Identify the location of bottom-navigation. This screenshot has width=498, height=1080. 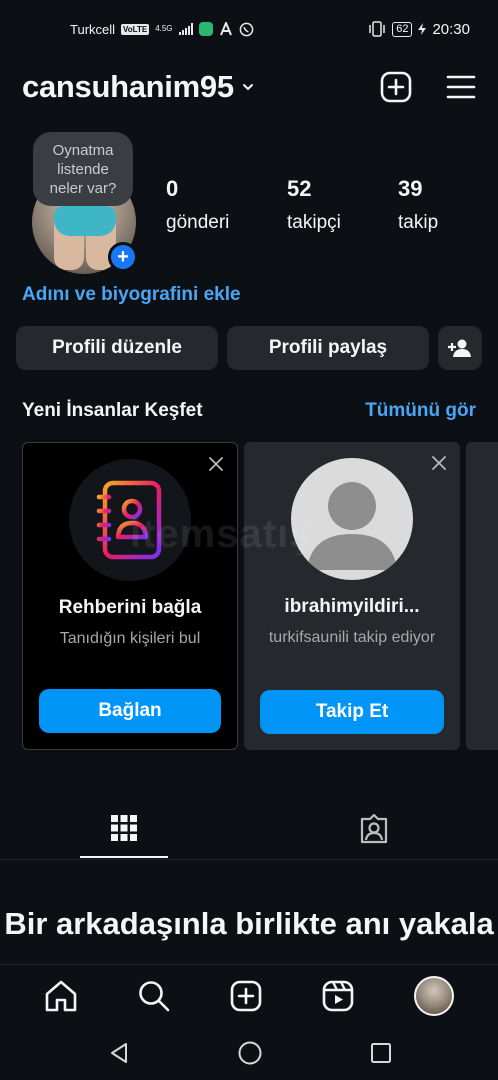
(249, 995).